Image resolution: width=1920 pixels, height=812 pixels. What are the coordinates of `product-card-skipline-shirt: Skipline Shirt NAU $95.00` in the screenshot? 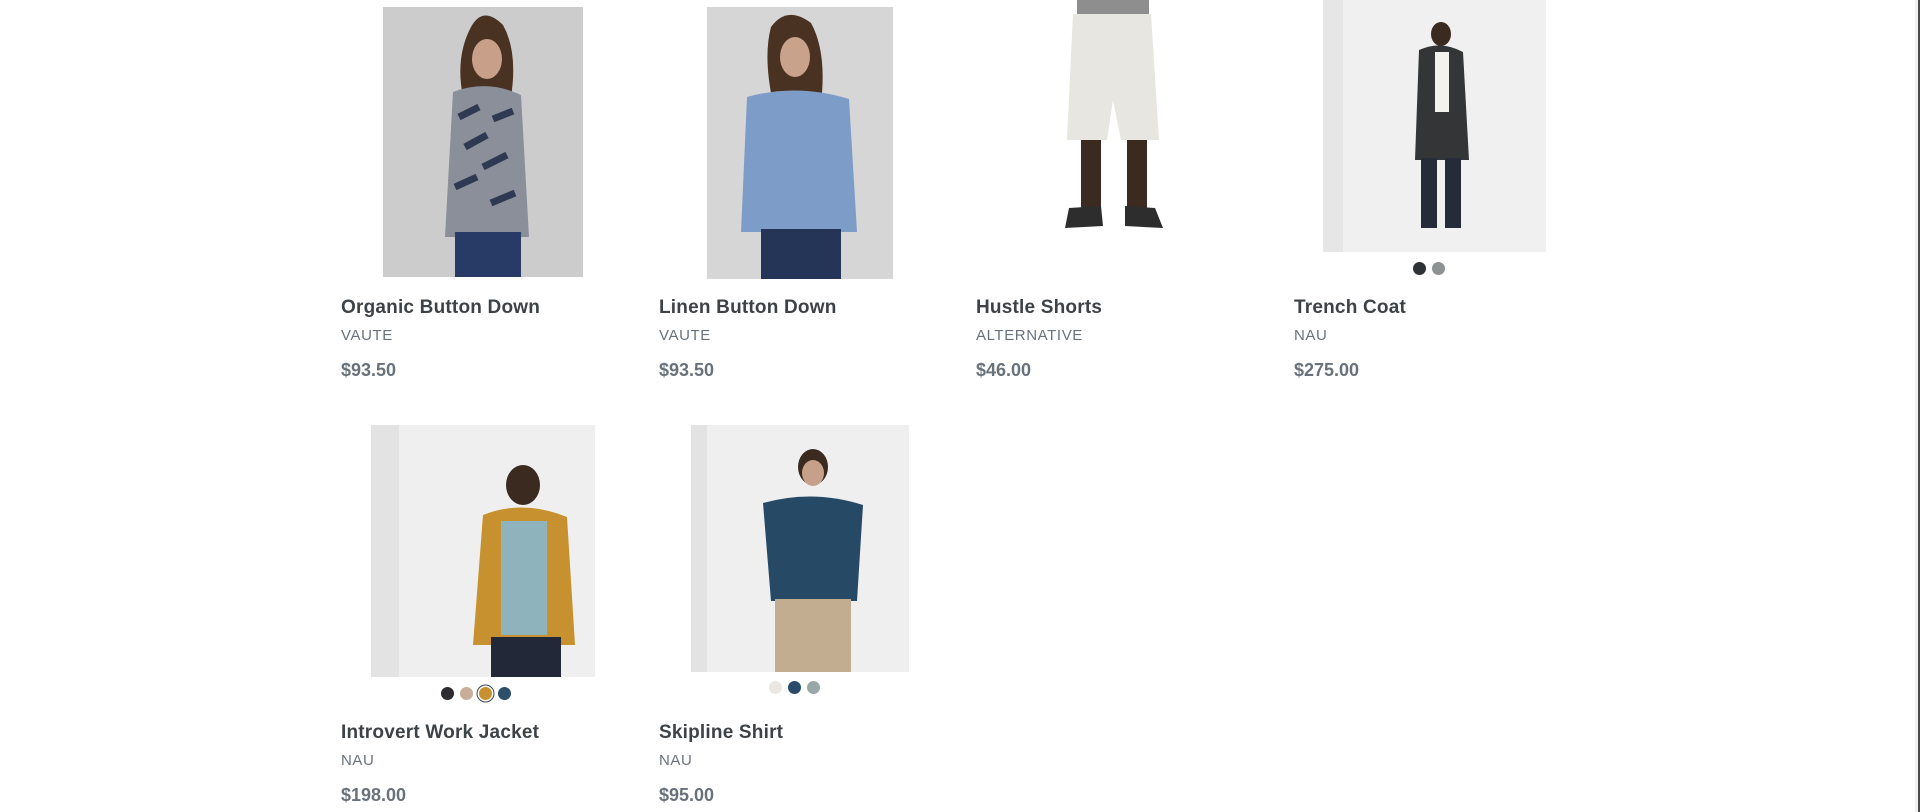 It's located at (794, 618).